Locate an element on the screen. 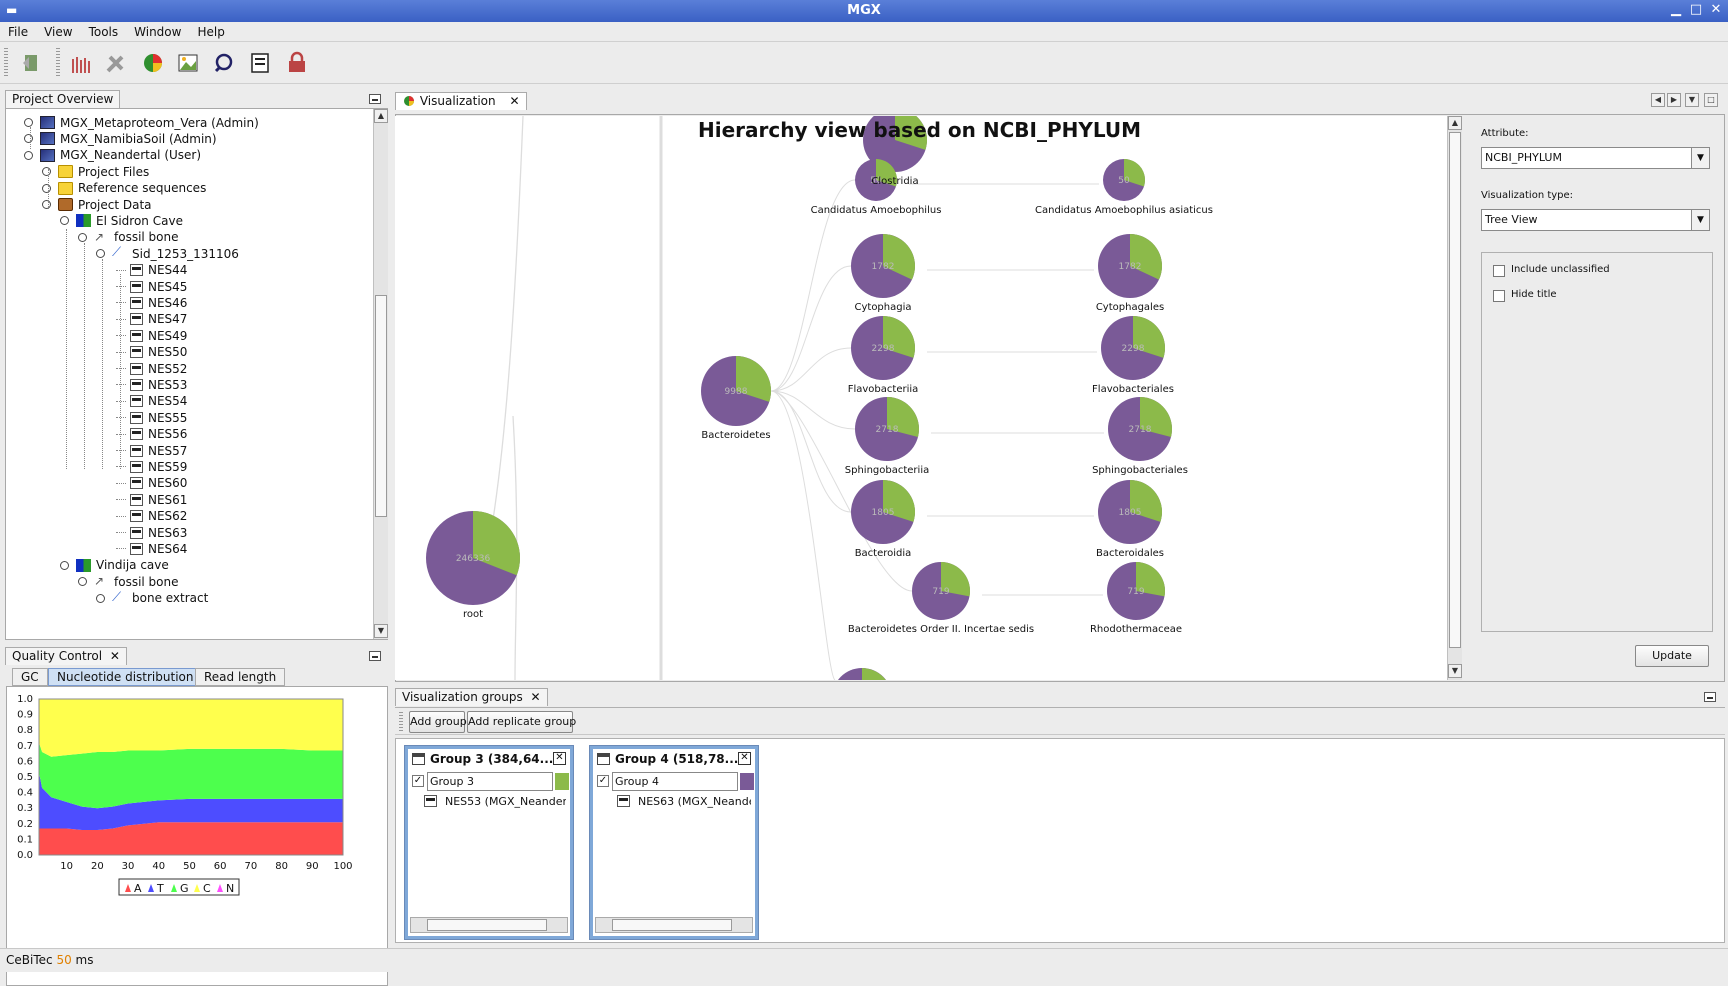 The width and height of the screenshot is (1728, 986). tree-item: NES56 is located at coordinates (151, 434).